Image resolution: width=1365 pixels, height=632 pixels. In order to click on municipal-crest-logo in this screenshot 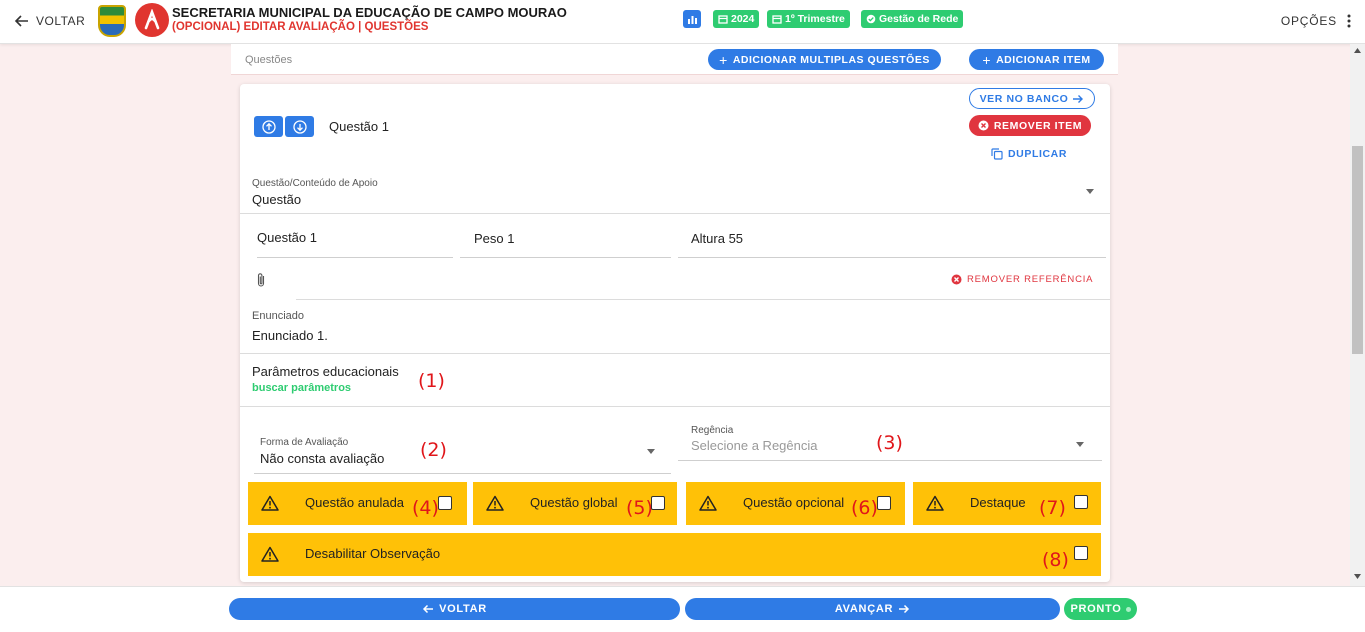, I will do `click(112, 21)`.